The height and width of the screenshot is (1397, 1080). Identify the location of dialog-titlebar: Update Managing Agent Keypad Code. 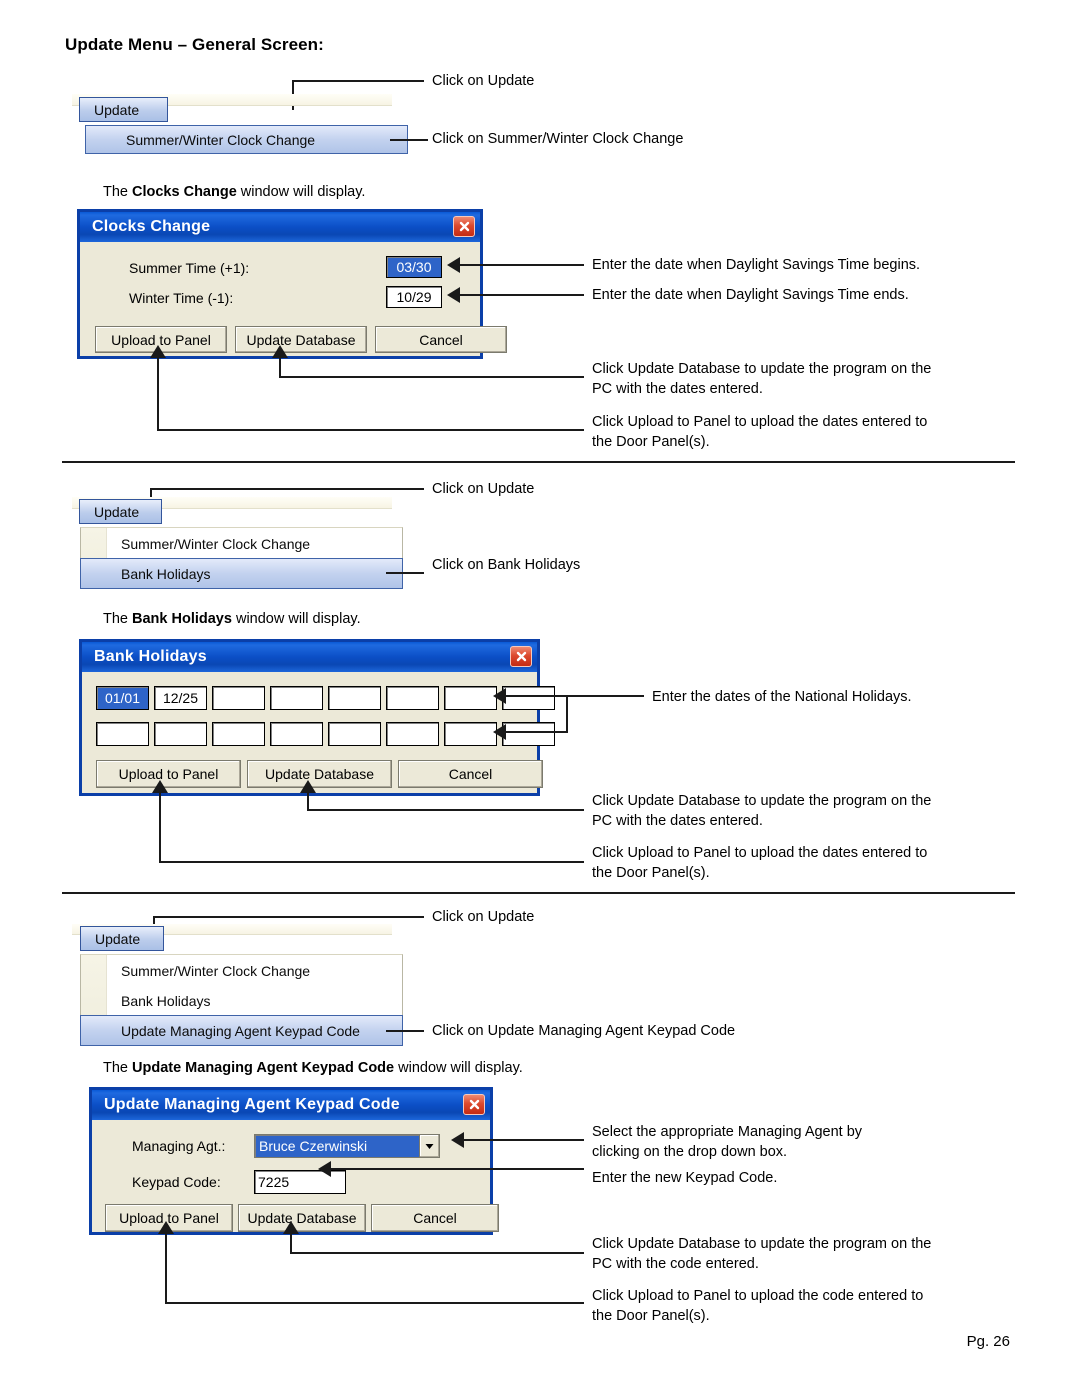
(291, 1105).